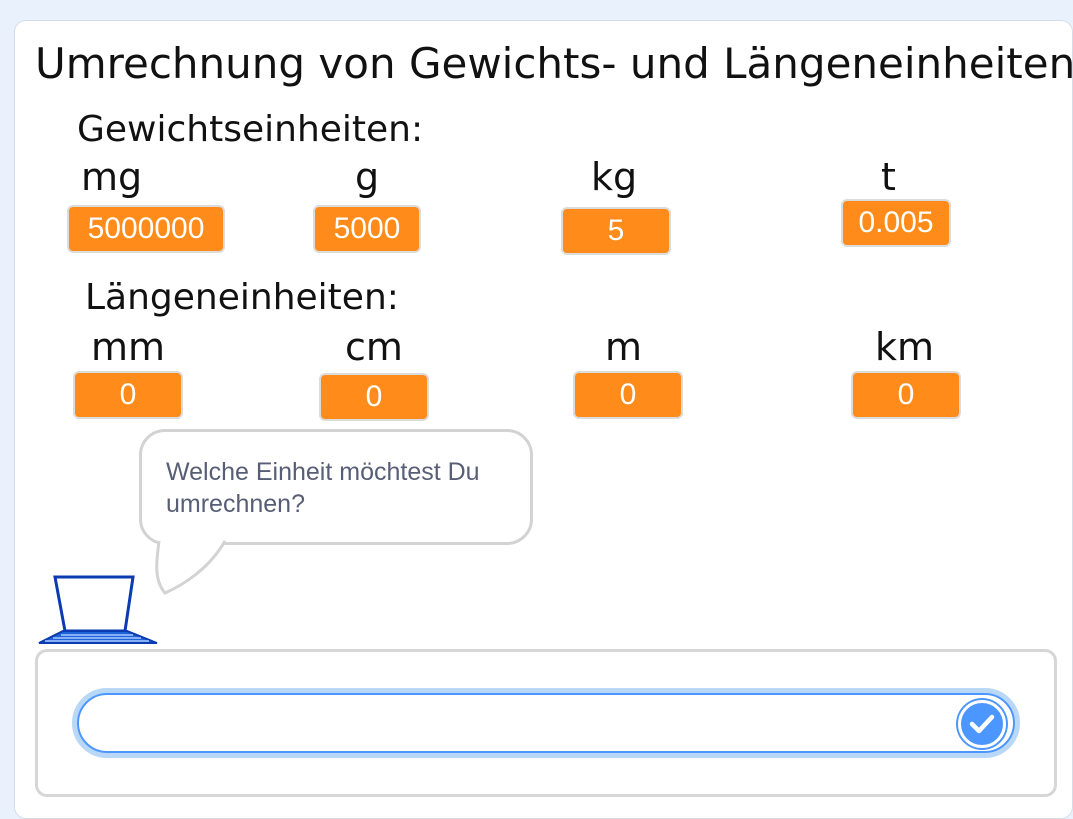 The width and height of the screenshot is (1073, 819). Describe the element at coordinates (191, 567) in the screenshot. I see `speech-bubble-tail` at that location.